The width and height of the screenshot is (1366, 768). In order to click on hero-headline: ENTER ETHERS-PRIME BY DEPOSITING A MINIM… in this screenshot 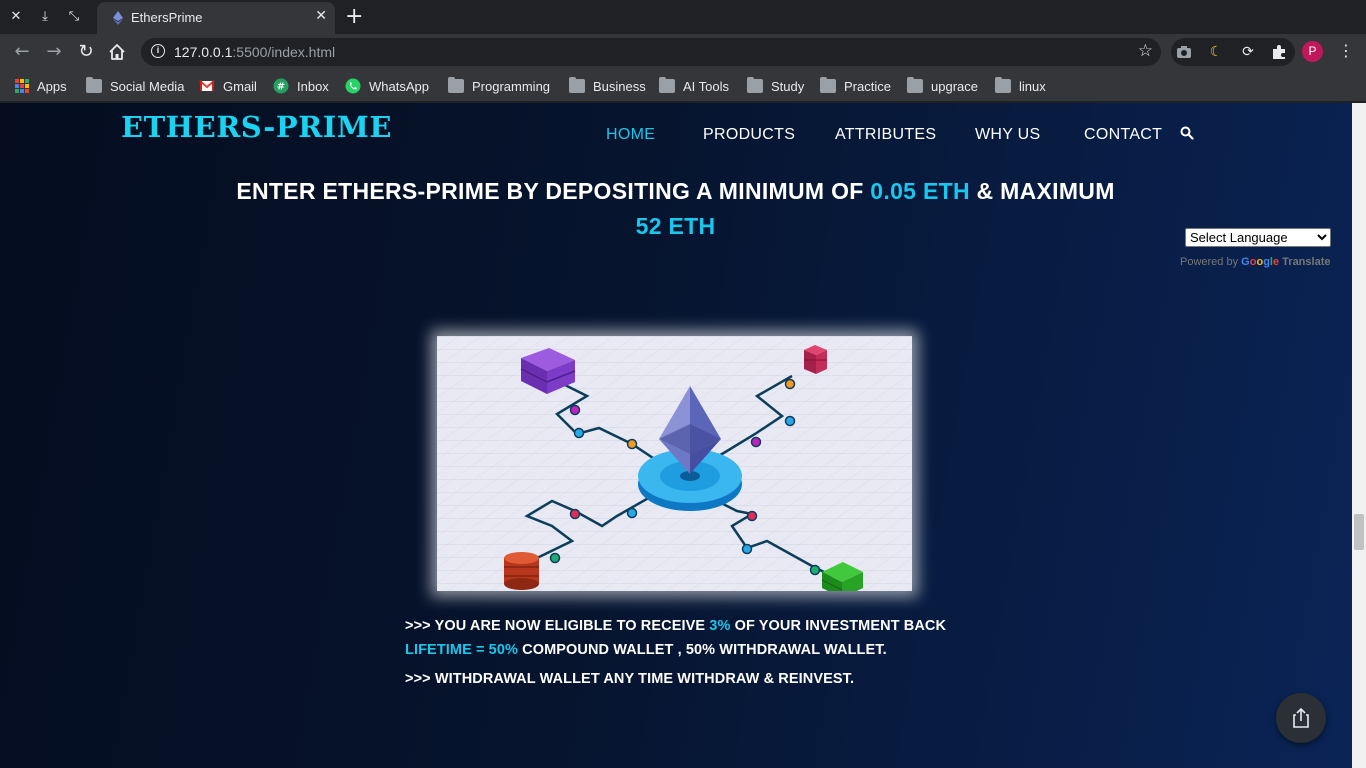, I will do `click(675, 208)`.